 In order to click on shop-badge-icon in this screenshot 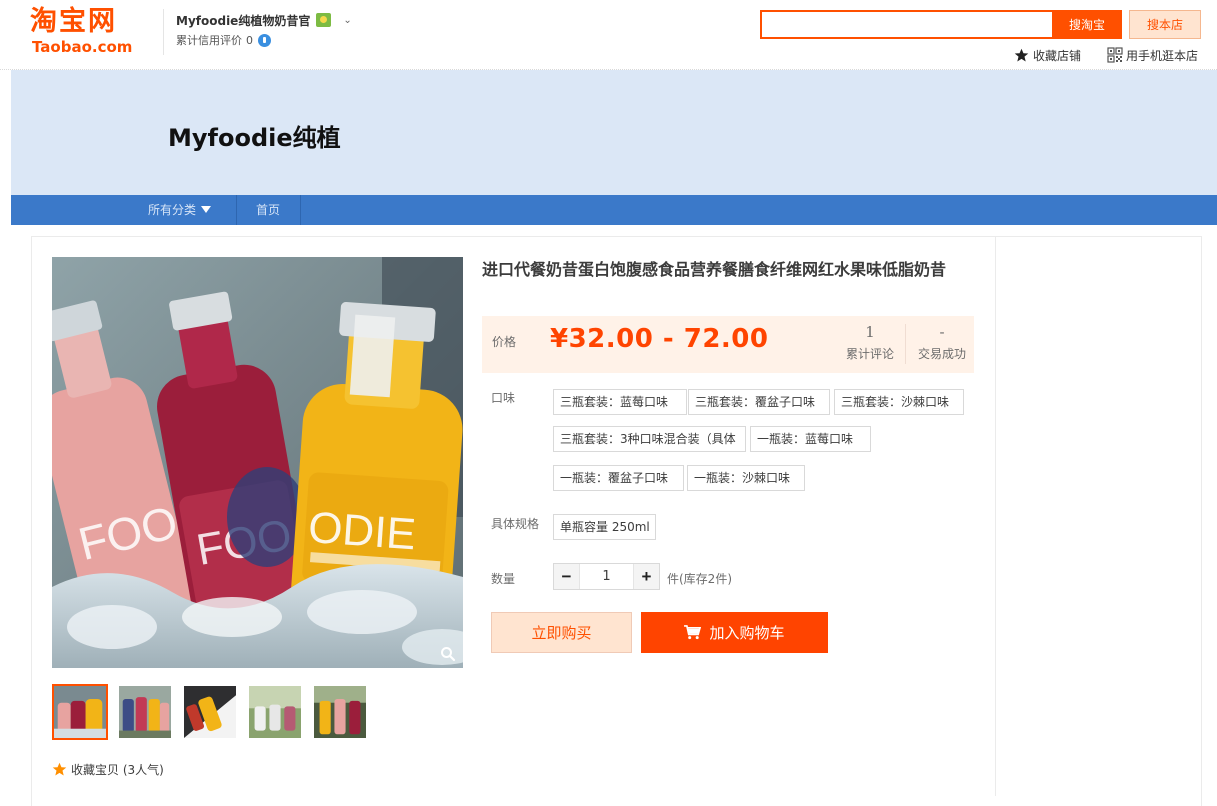, I will do `click(324, 20)`.